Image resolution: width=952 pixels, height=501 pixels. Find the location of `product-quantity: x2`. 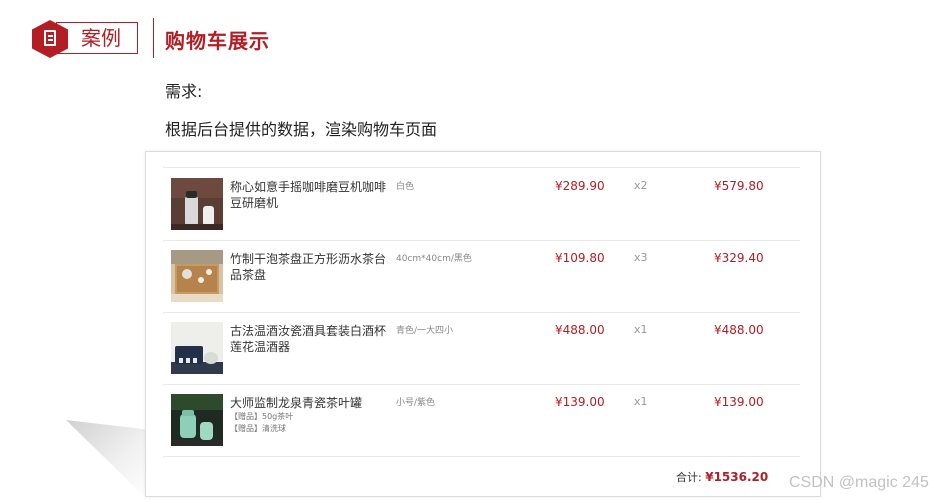

product-quantity: x2 is located at coordinates (641, 185).